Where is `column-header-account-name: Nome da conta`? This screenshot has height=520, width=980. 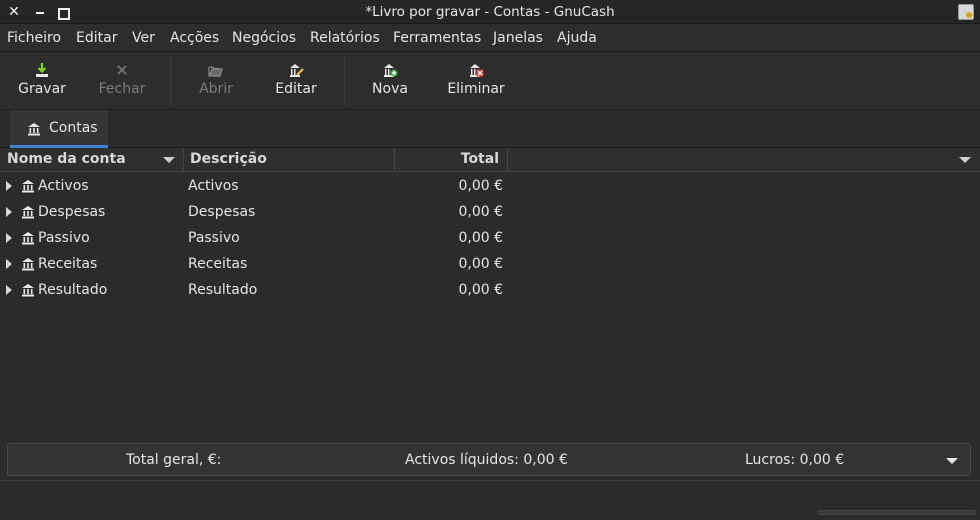
column-header-account-name: Nome da conta is located at coordinates (92, 160).